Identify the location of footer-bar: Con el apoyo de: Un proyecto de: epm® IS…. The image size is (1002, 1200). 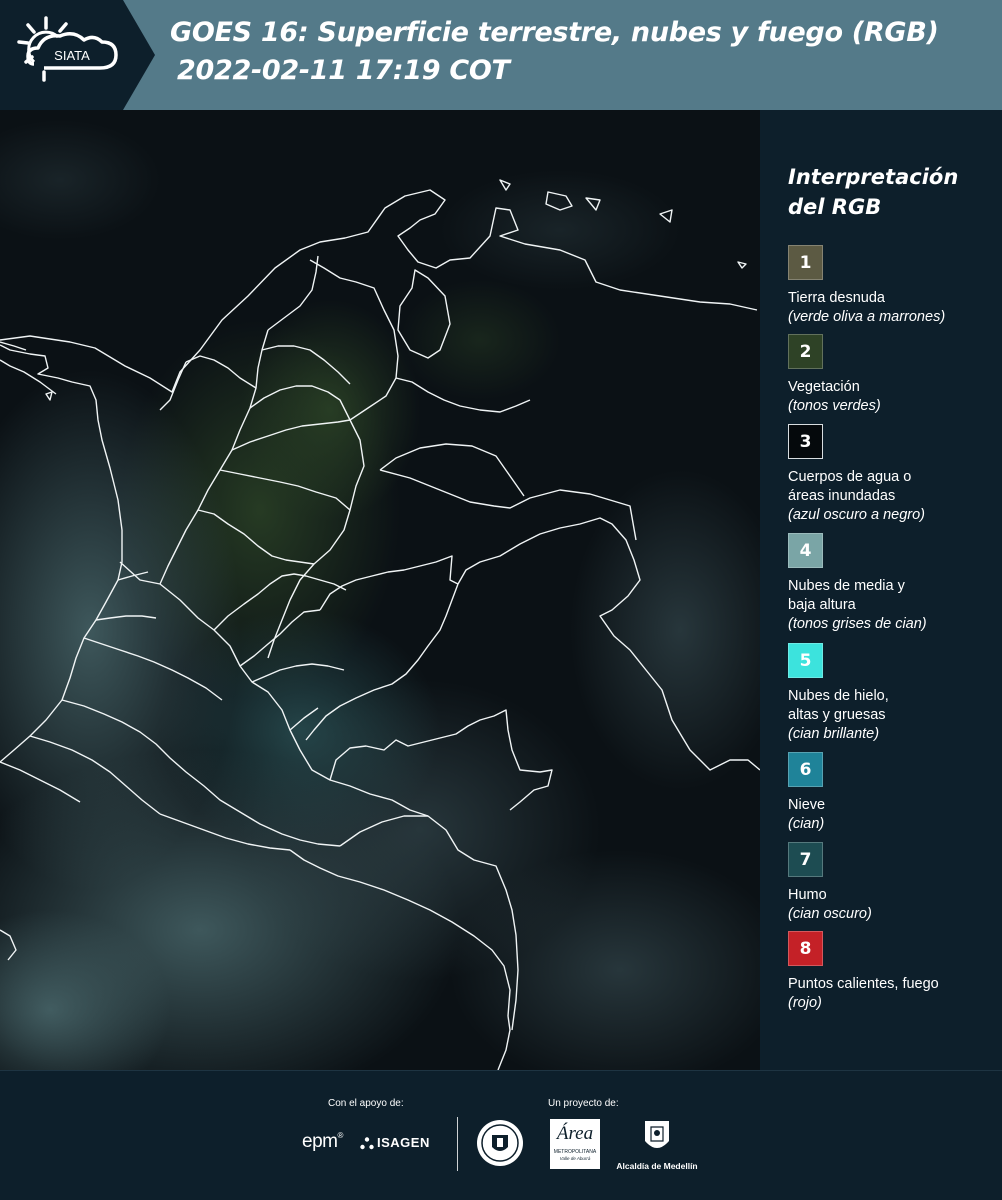
(501, 1135).